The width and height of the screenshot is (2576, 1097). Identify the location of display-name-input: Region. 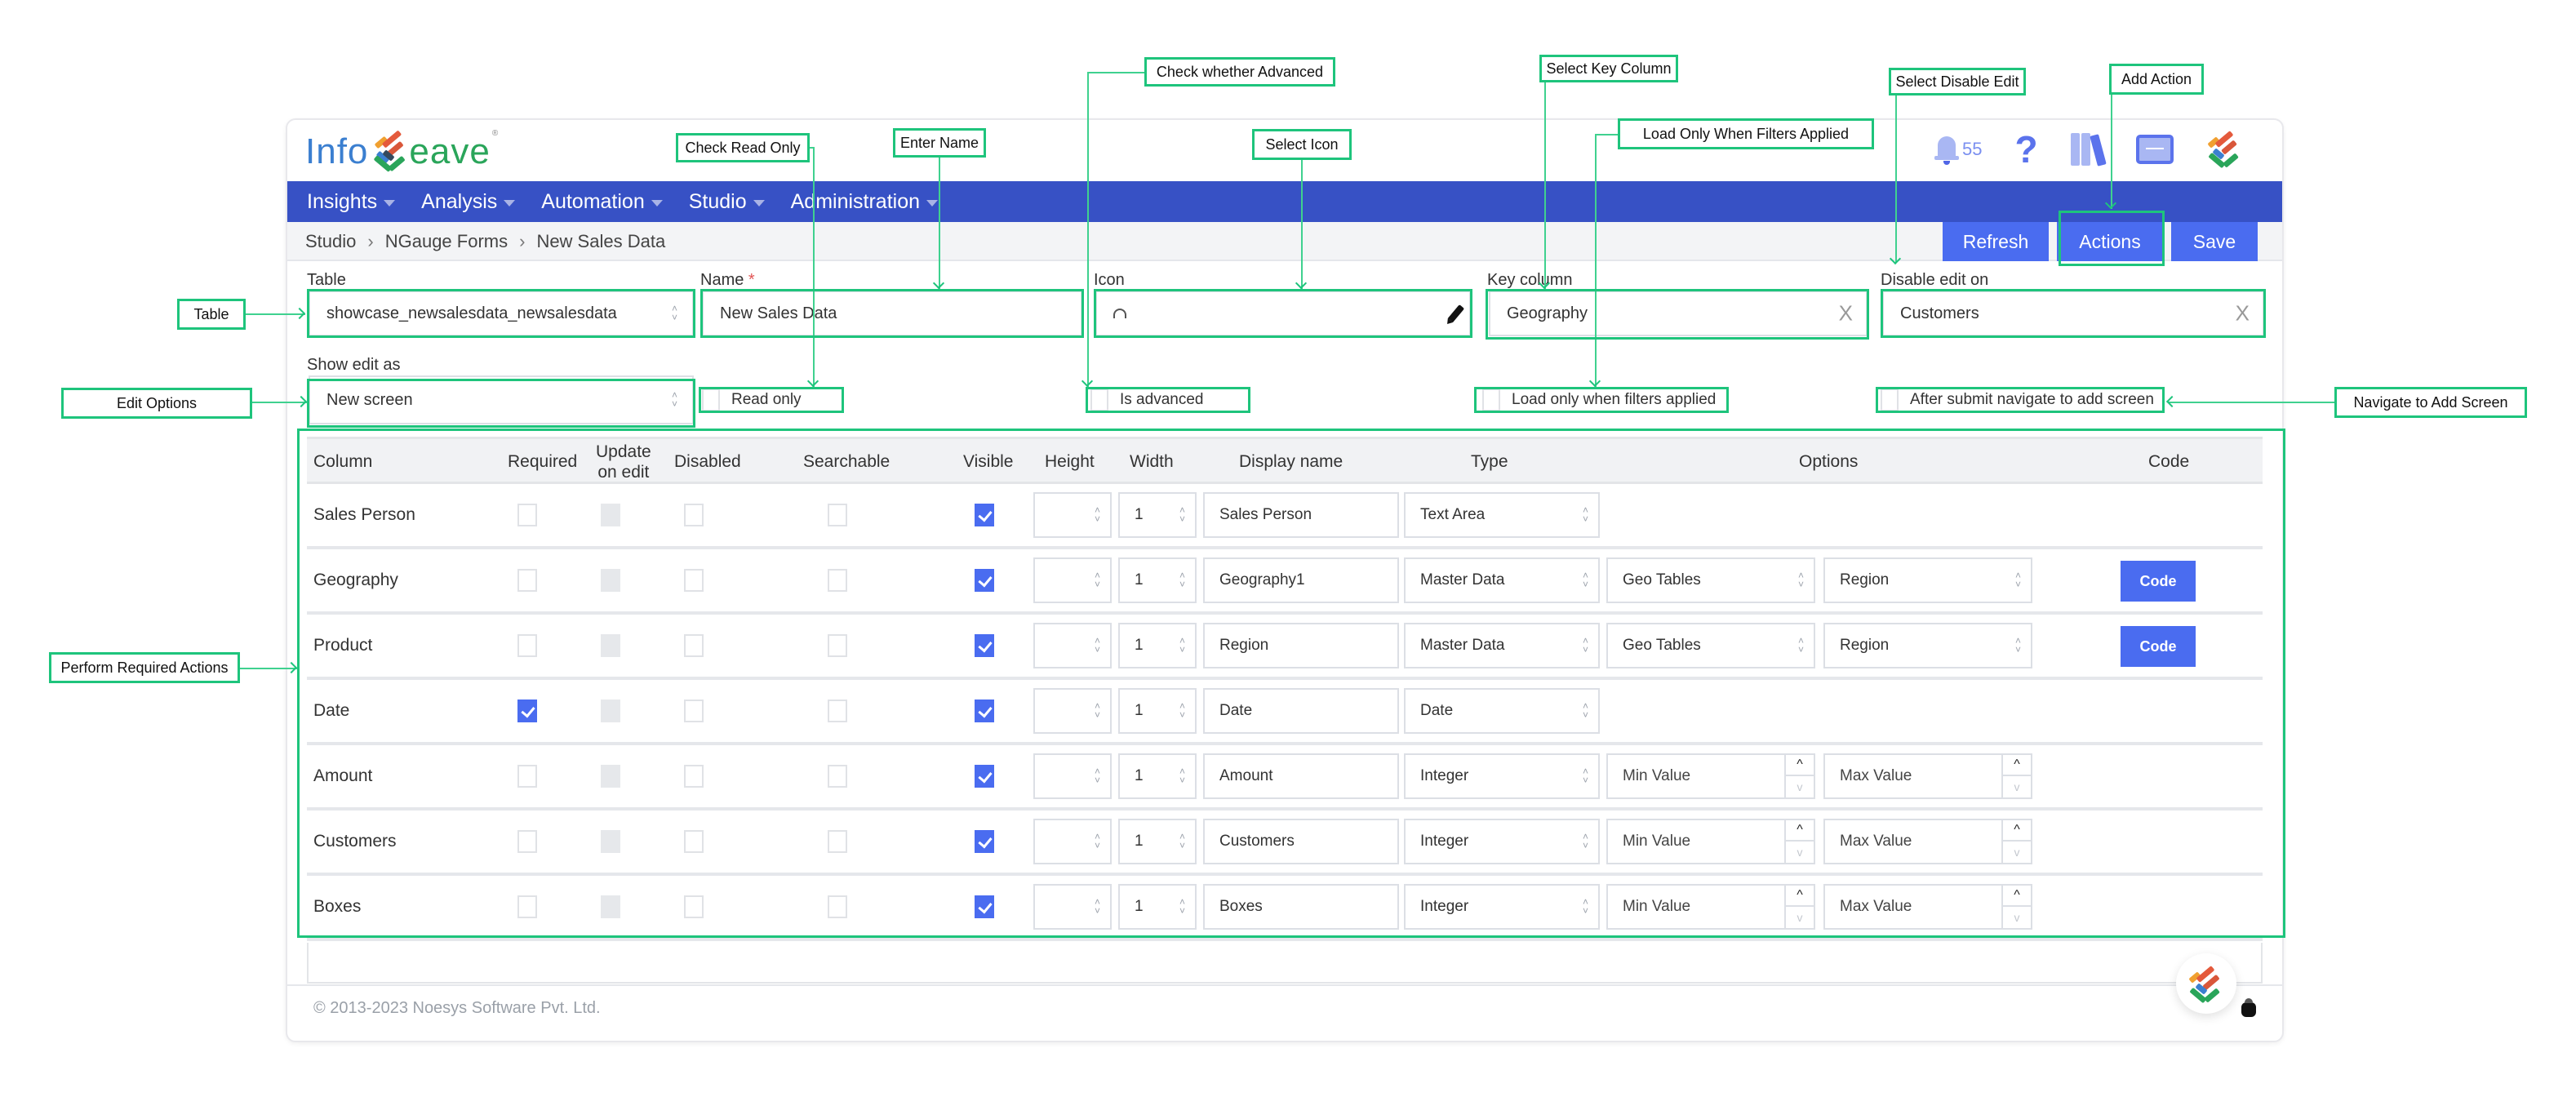
(1301, 645).